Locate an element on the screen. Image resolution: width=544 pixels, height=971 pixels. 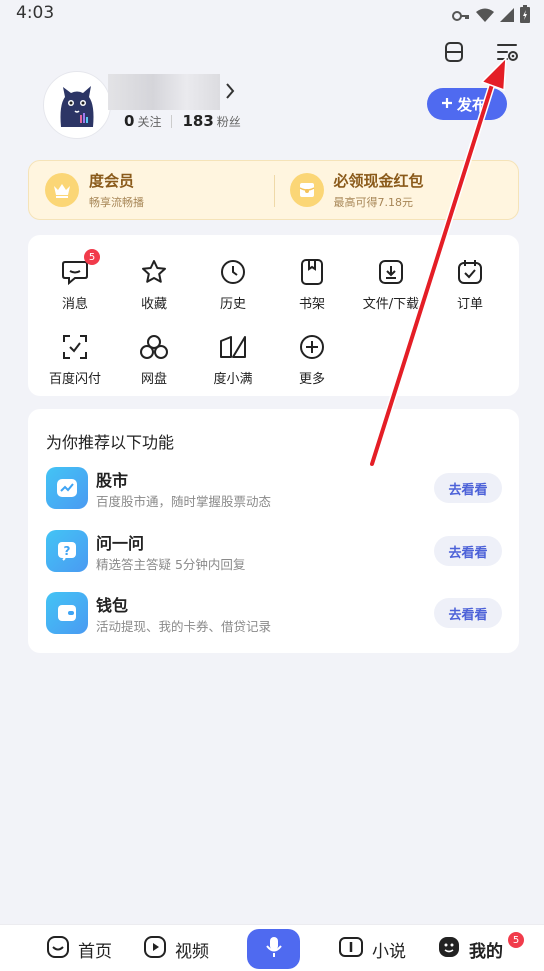
tab-novel-label: 小说 is located at coordinates (389, 952).